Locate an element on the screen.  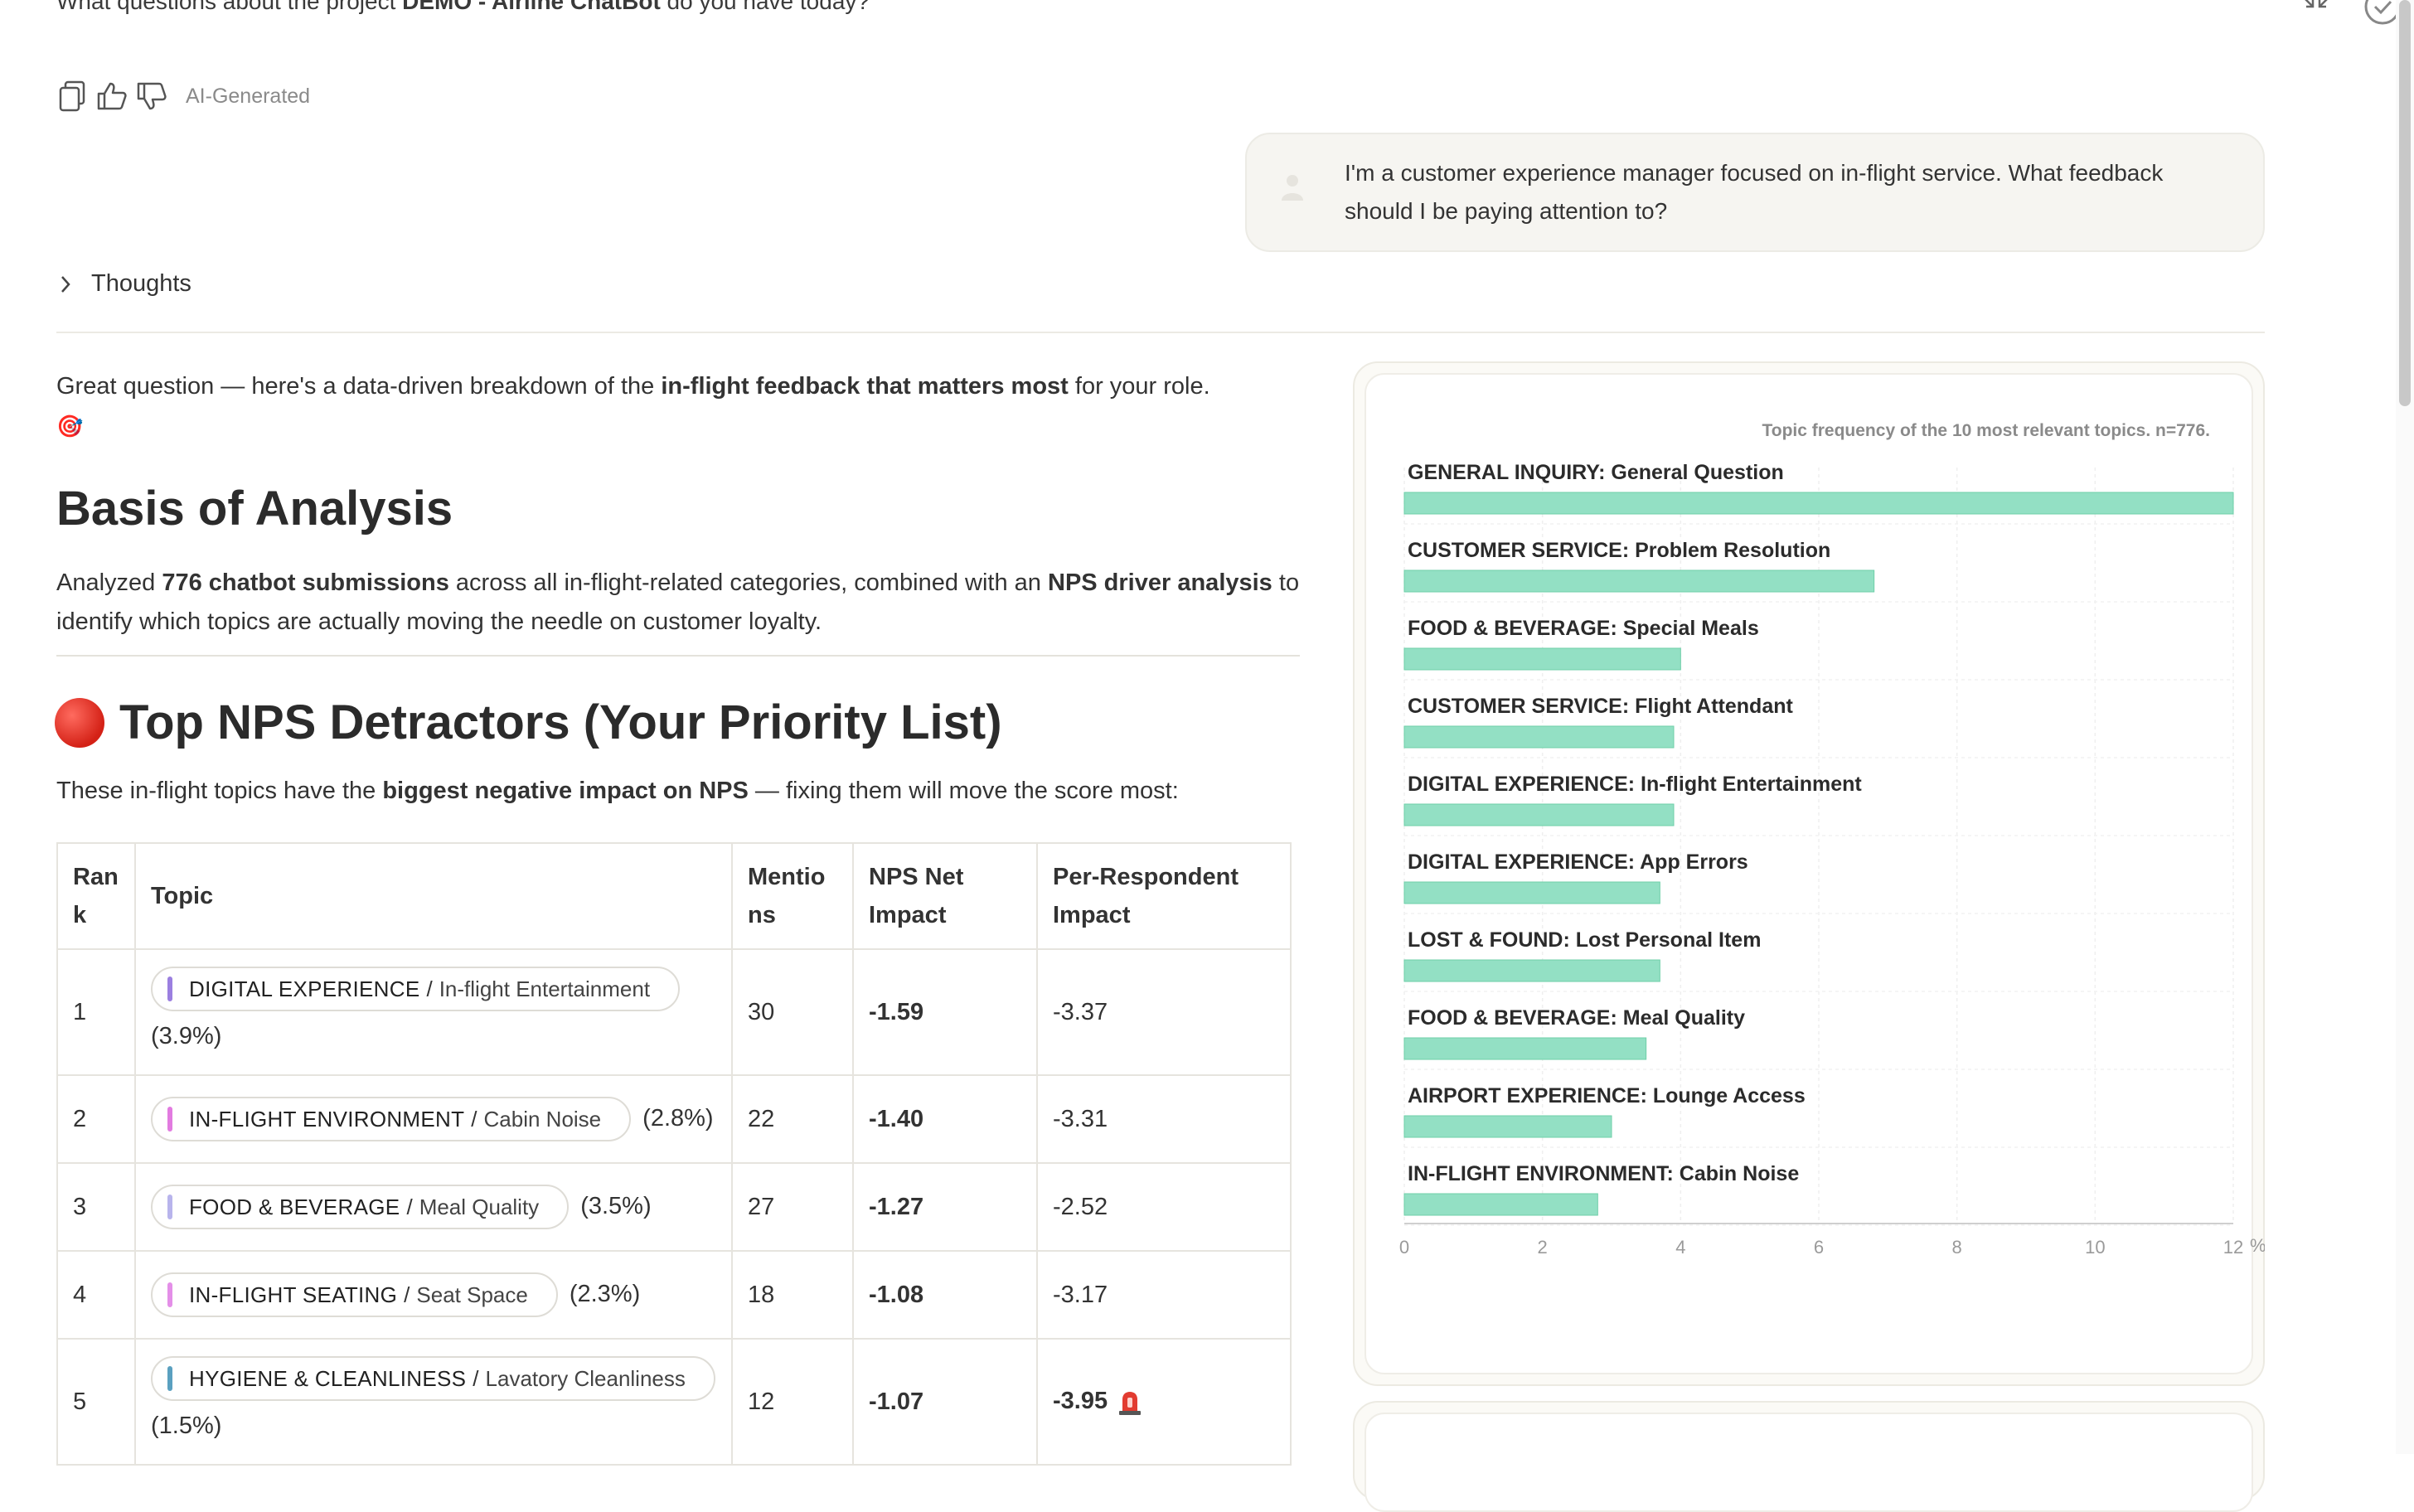
x-tick-label: 4 is located at coordinates (1680, 1247).